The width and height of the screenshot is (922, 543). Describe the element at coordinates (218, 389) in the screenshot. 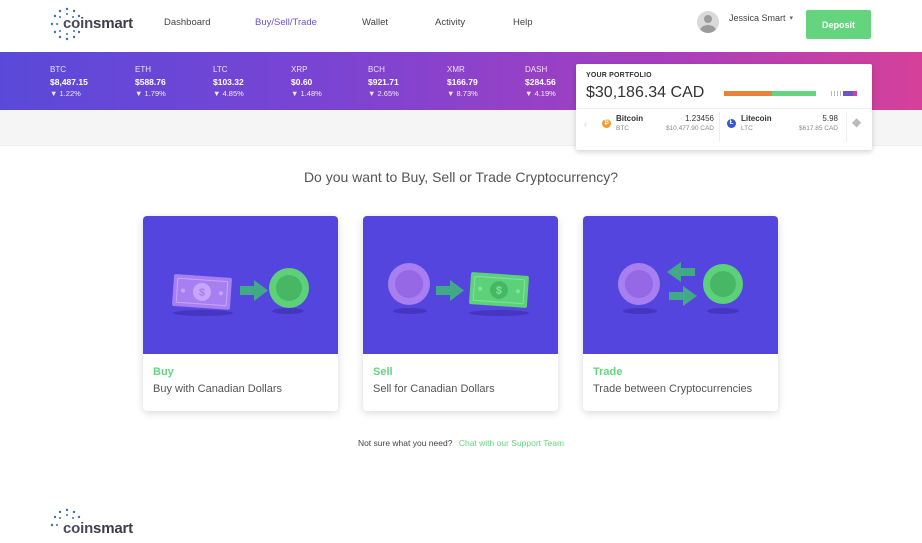

I see `card-subtitle: Buy with Canadian Dollars` at that location.